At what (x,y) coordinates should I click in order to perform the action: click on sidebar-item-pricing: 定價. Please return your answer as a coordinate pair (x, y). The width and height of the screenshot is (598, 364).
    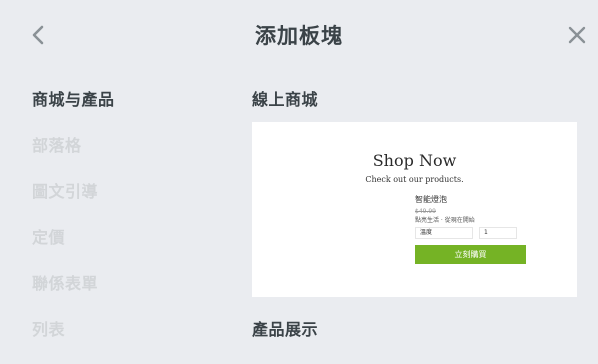
    Looking at the image, I should click on (122, 249).